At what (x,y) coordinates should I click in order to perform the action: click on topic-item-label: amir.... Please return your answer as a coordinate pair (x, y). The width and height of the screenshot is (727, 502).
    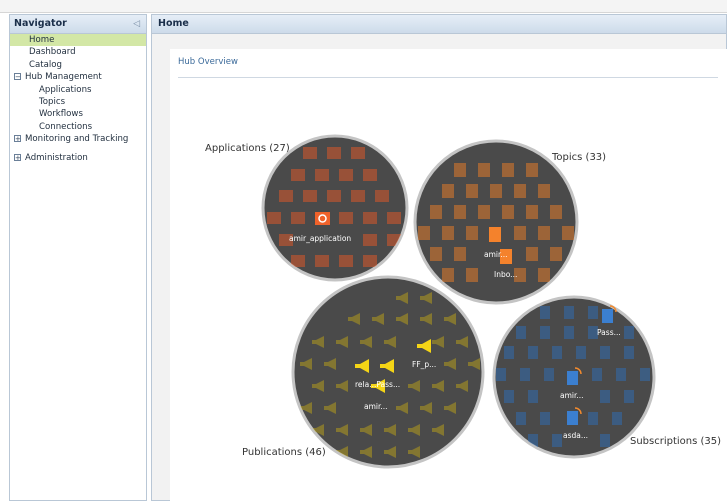
    Looking at the image, I should click on (496, 254).